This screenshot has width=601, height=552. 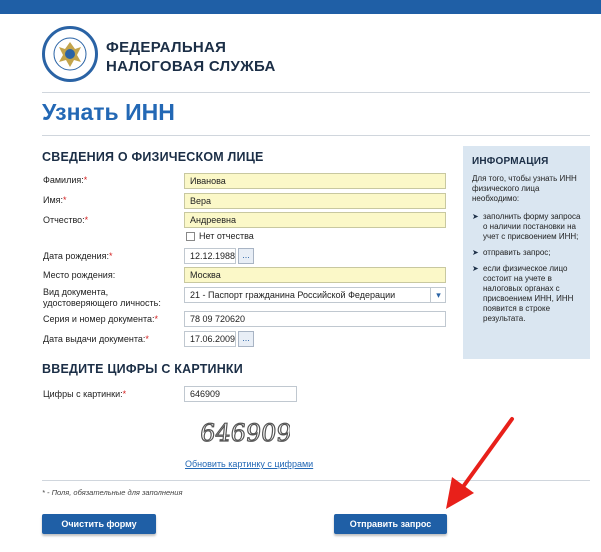 I want to click on doc-date-label: Дата выдачи документа:*, so click(x=96, y=339).